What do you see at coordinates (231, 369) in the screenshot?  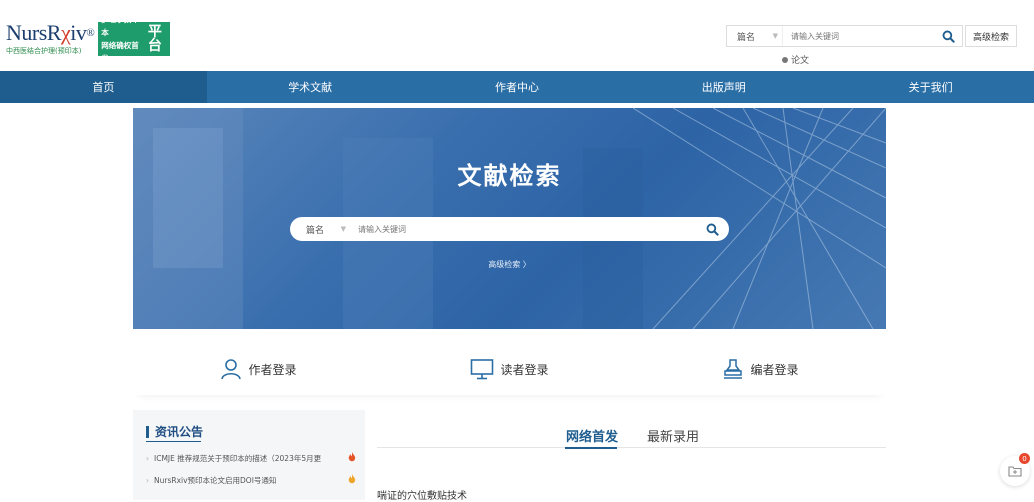 I see `user-icon` at bounding box center [231, 369].